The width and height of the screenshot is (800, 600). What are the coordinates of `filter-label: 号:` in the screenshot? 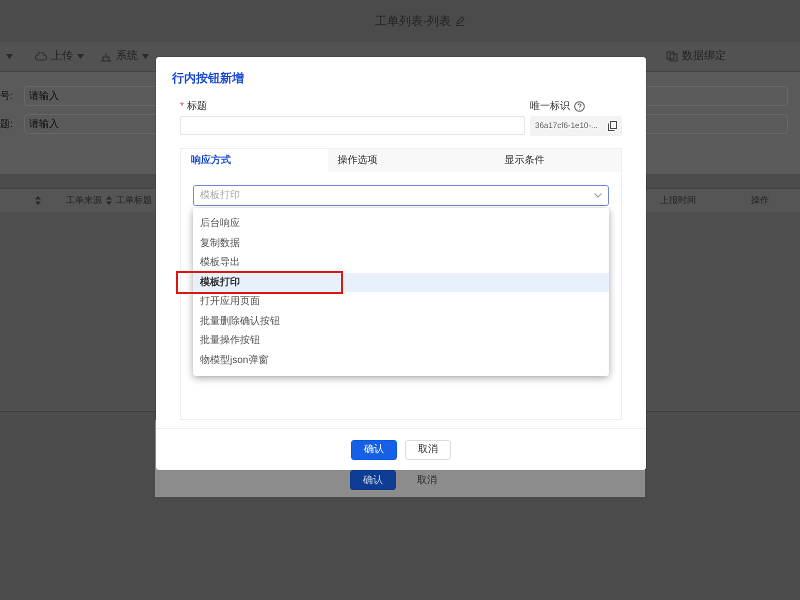 It's located at (7, 97).